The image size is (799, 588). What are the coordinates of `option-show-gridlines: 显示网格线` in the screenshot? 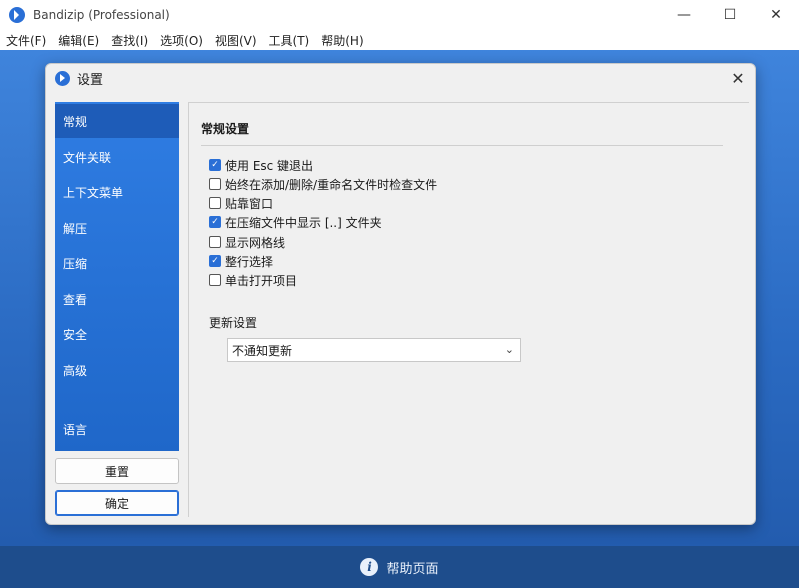 It's located at (247, 242).